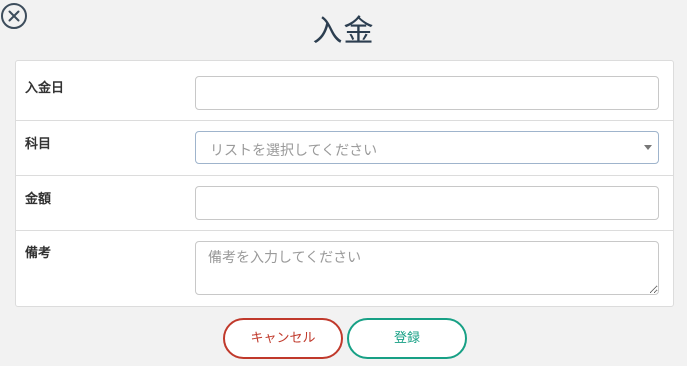 The width and height of the screenshot is (687, 366). I want to click on note-label: 備考, so click(38, 253).